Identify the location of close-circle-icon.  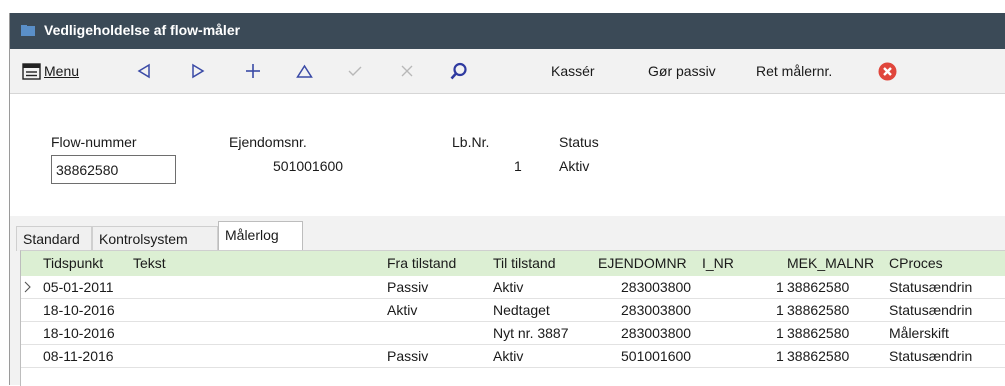
(887, 71).